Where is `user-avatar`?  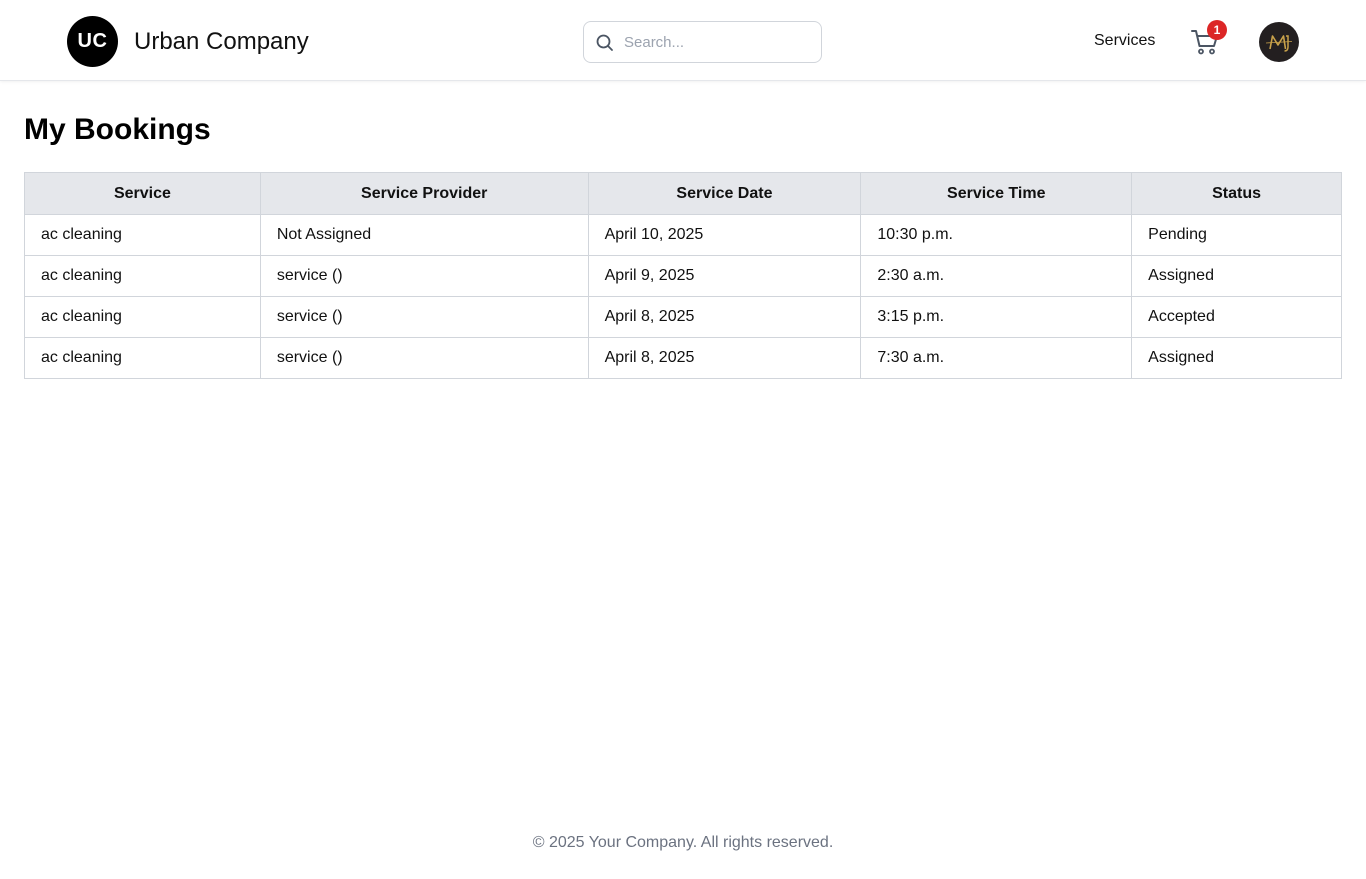
user-avatar is located at coordinates (1279, 42).